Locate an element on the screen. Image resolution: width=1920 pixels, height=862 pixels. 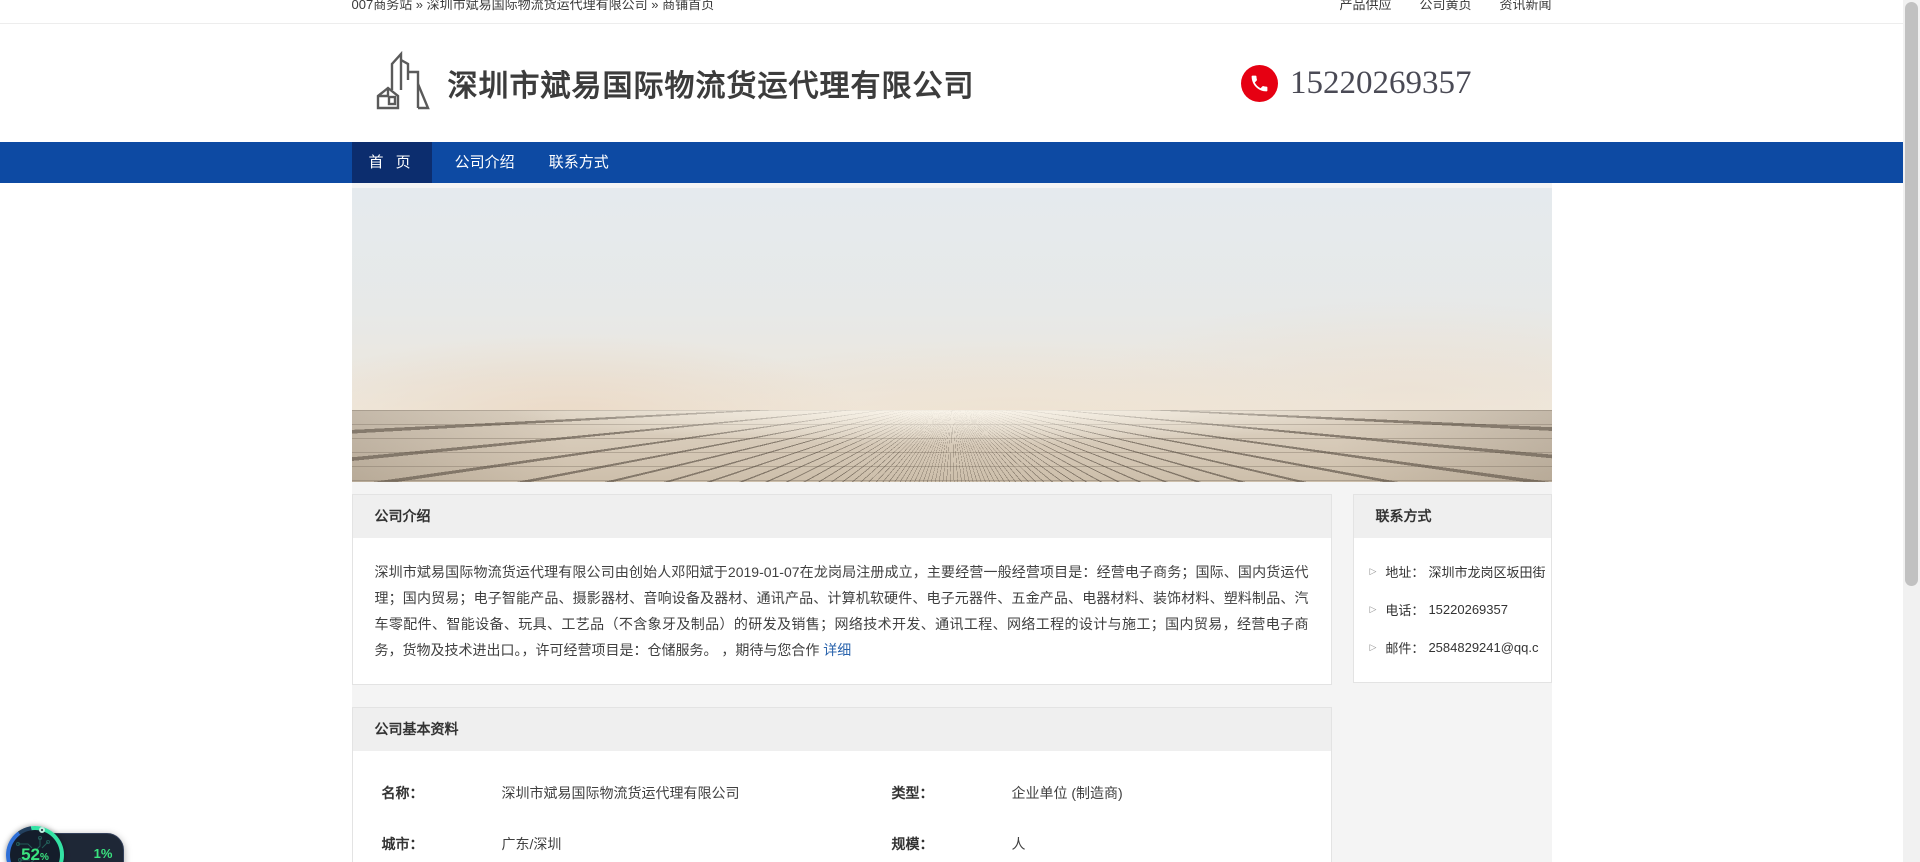
contact-item-address: ▷ 地址： 深圳市龙岗区坂田街 is located at coordinates (1457, 572).